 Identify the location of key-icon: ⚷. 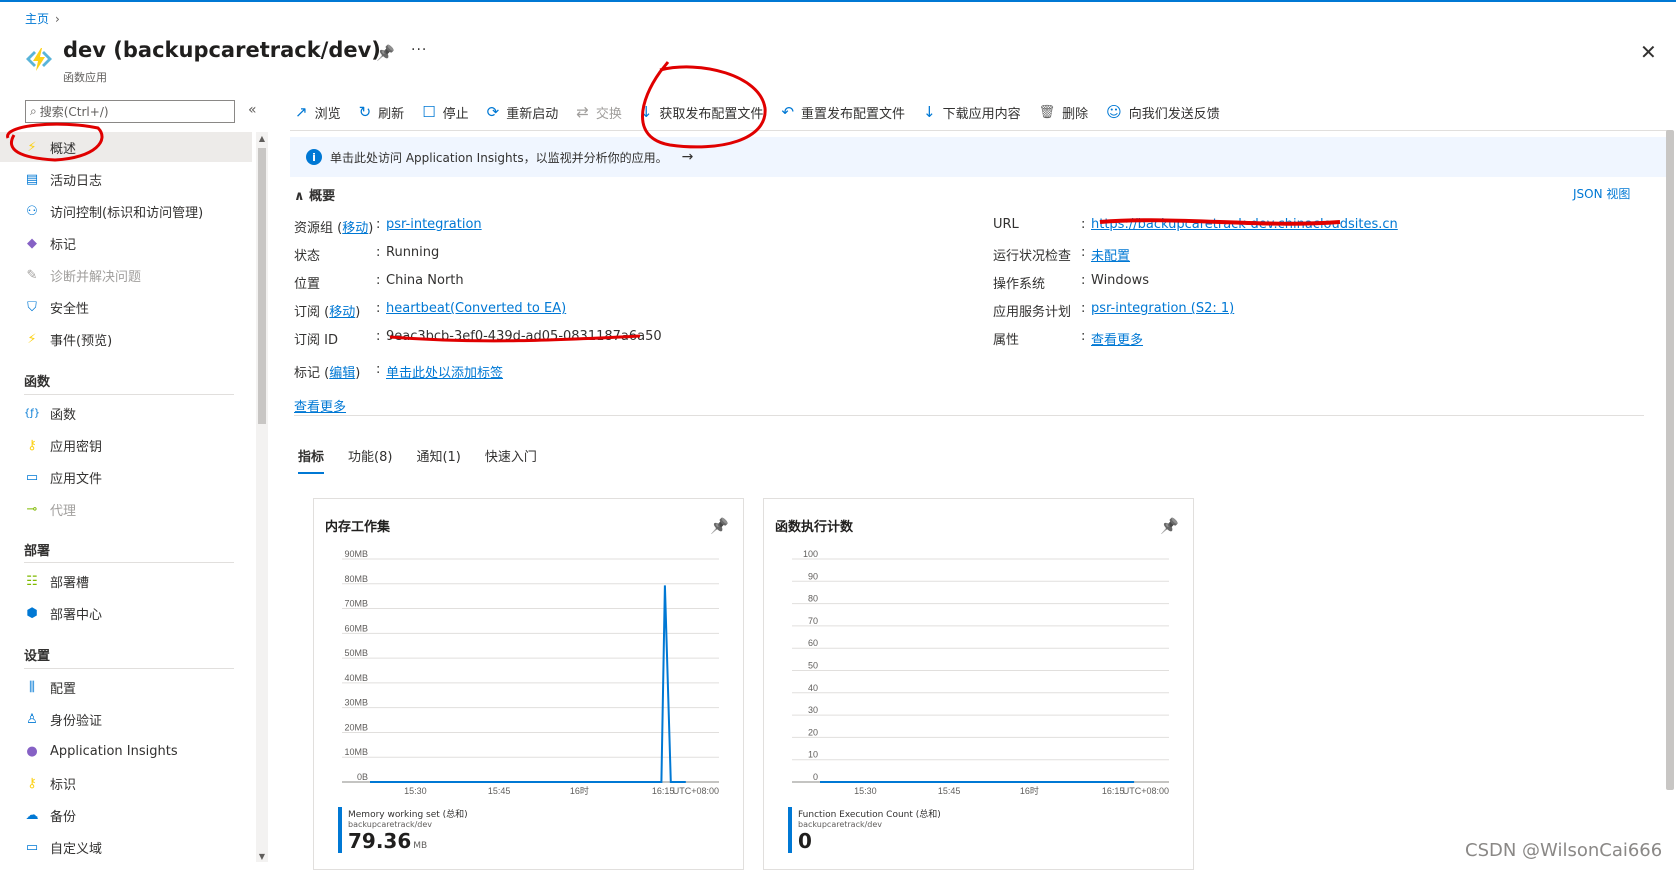
(32, 445).